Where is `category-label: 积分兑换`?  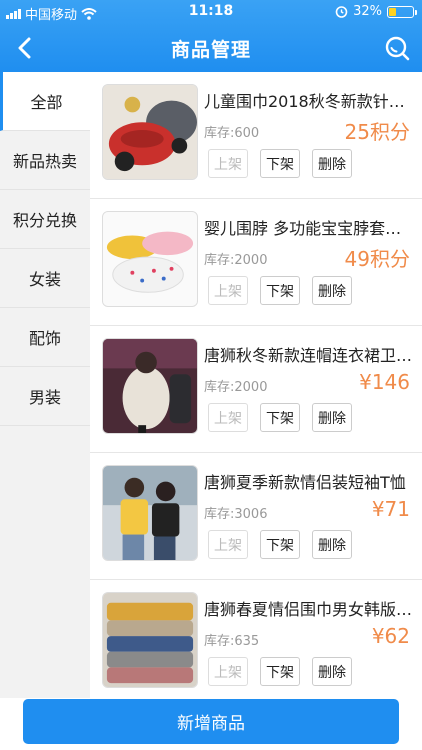 category-label: 积分兑换 is located at coordinates (44, 220).